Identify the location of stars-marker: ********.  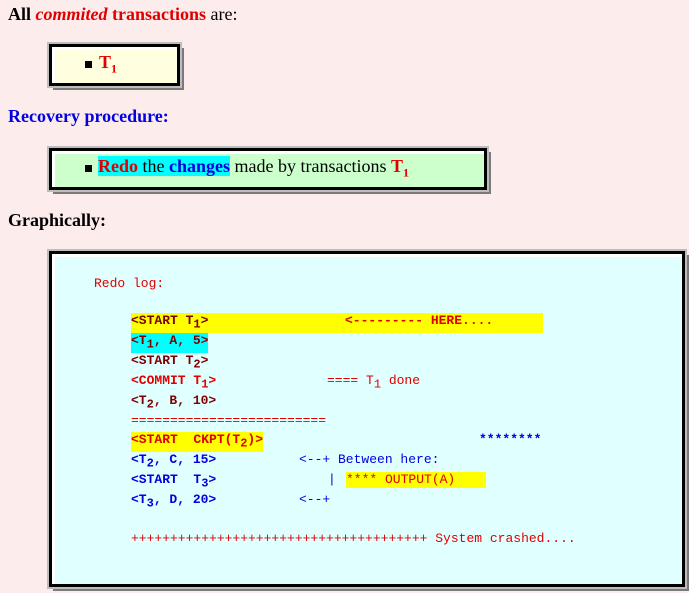
(510, 439).